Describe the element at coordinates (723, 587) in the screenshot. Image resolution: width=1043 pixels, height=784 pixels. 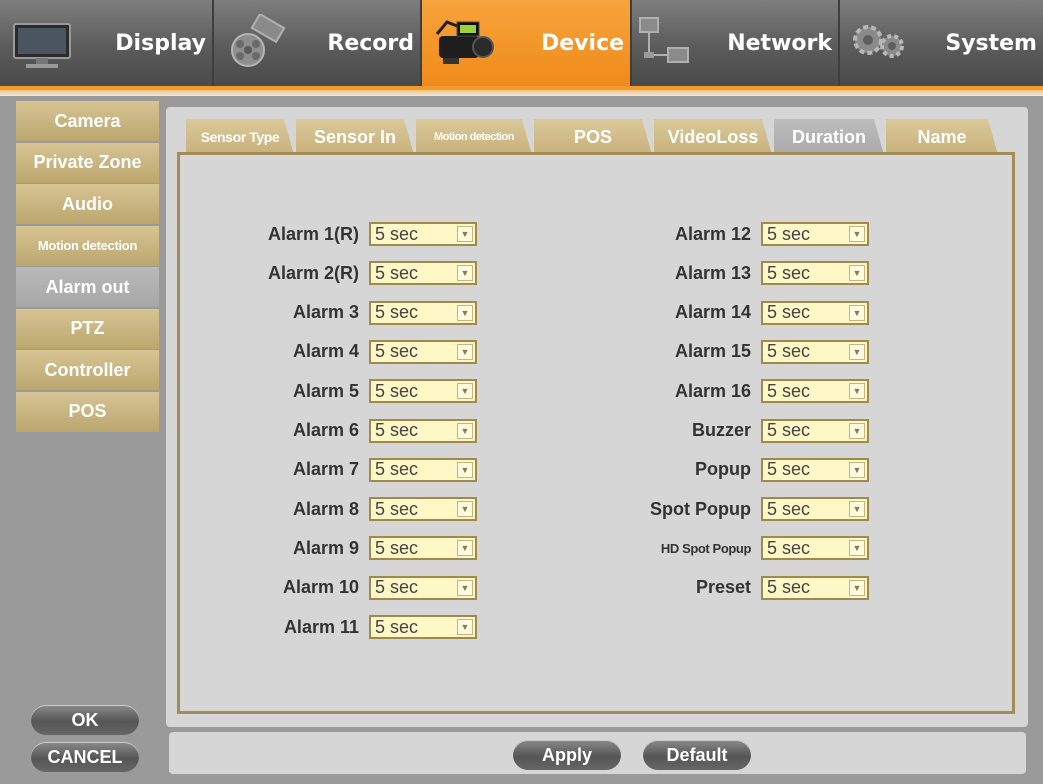
I see `duration-label: Preset` at that location.